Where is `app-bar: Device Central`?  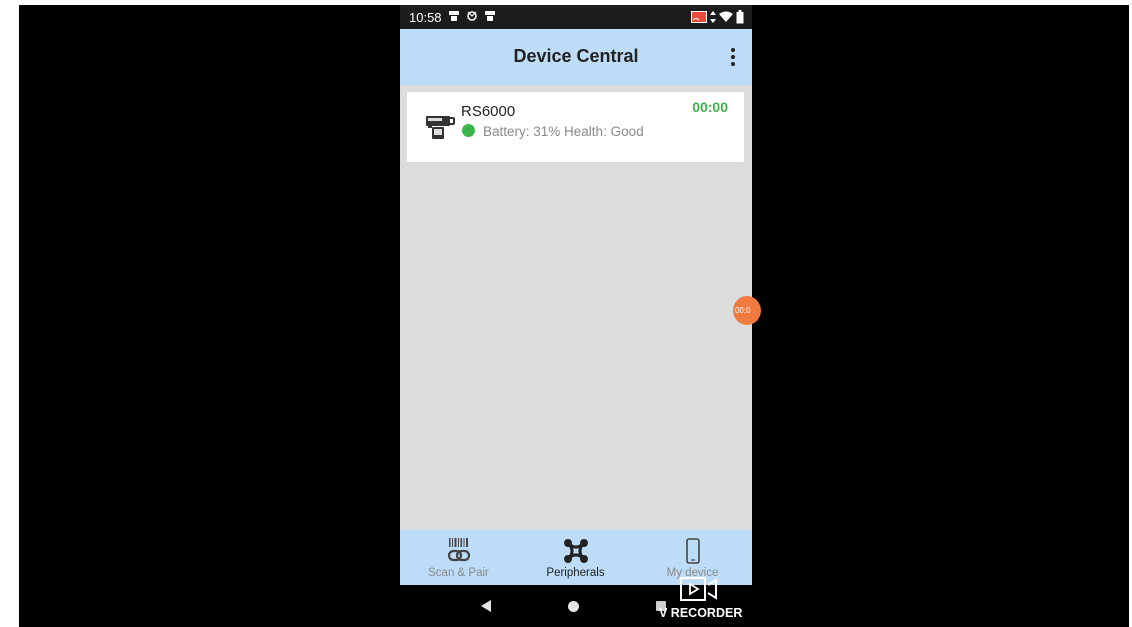
app-bar: Device Central is located at coordinates (576, 57).